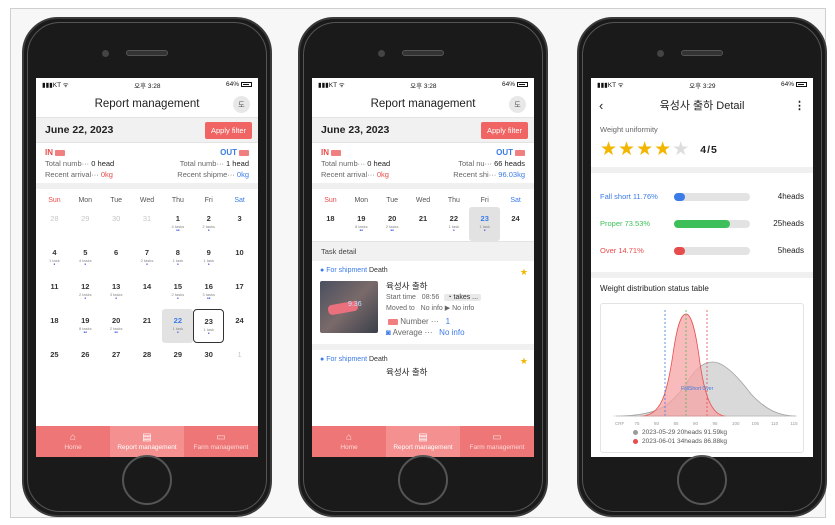 The width and height of the screenshot is (835, 525). I want to click on bar-row-proper: Proper 73.53% 25heads, so click(702, 223).